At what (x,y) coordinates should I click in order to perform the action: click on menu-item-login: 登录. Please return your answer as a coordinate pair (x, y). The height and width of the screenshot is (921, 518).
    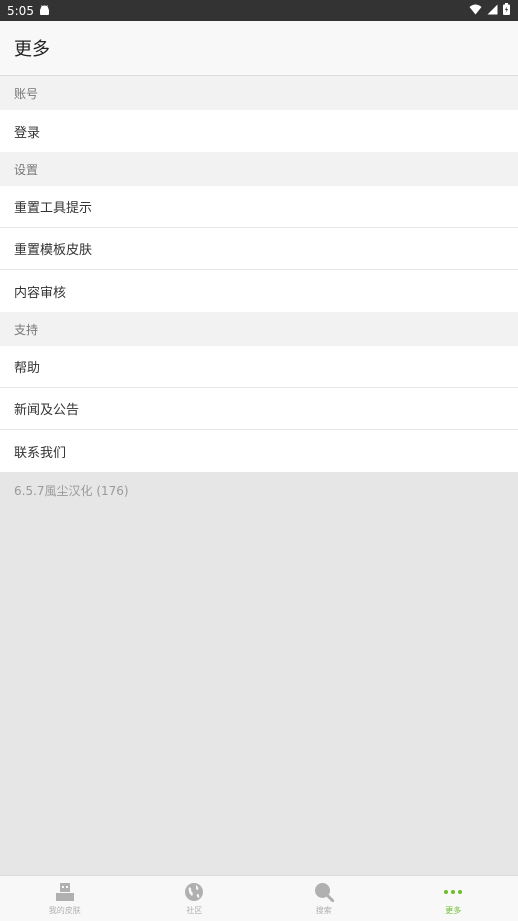
    Looking at the image, I should click on (259, 131).